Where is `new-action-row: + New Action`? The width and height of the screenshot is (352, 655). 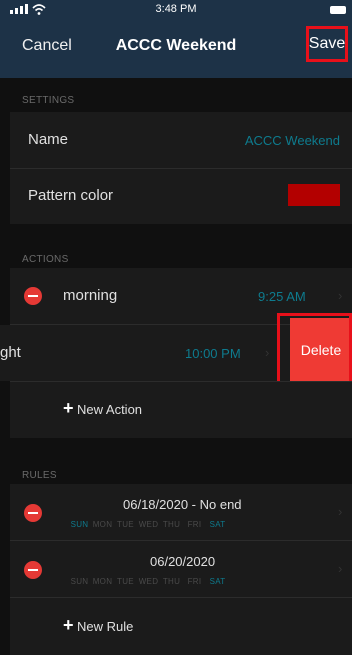
new-action-row: + New Action is located at coordinates (181, 410).